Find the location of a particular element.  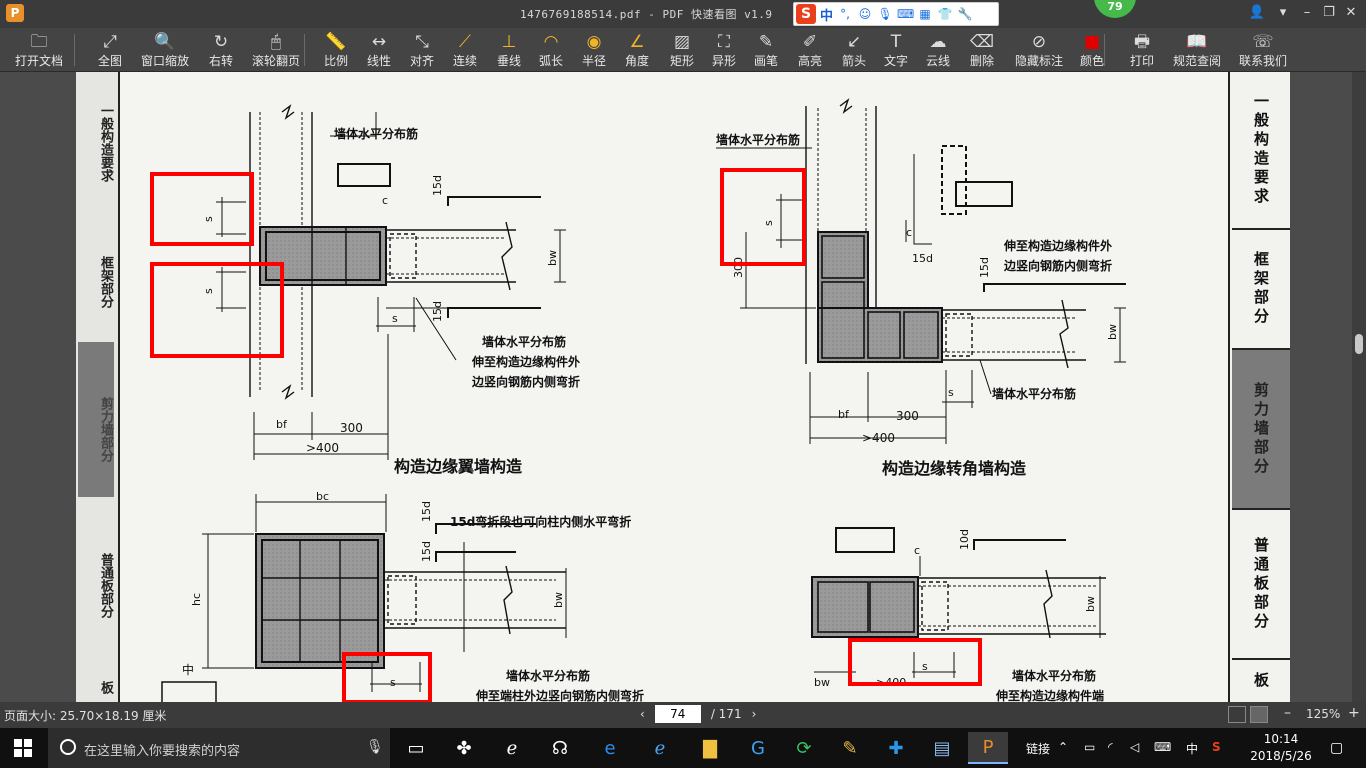

ie-icon: ℯ is located at coordinates (660, 748).